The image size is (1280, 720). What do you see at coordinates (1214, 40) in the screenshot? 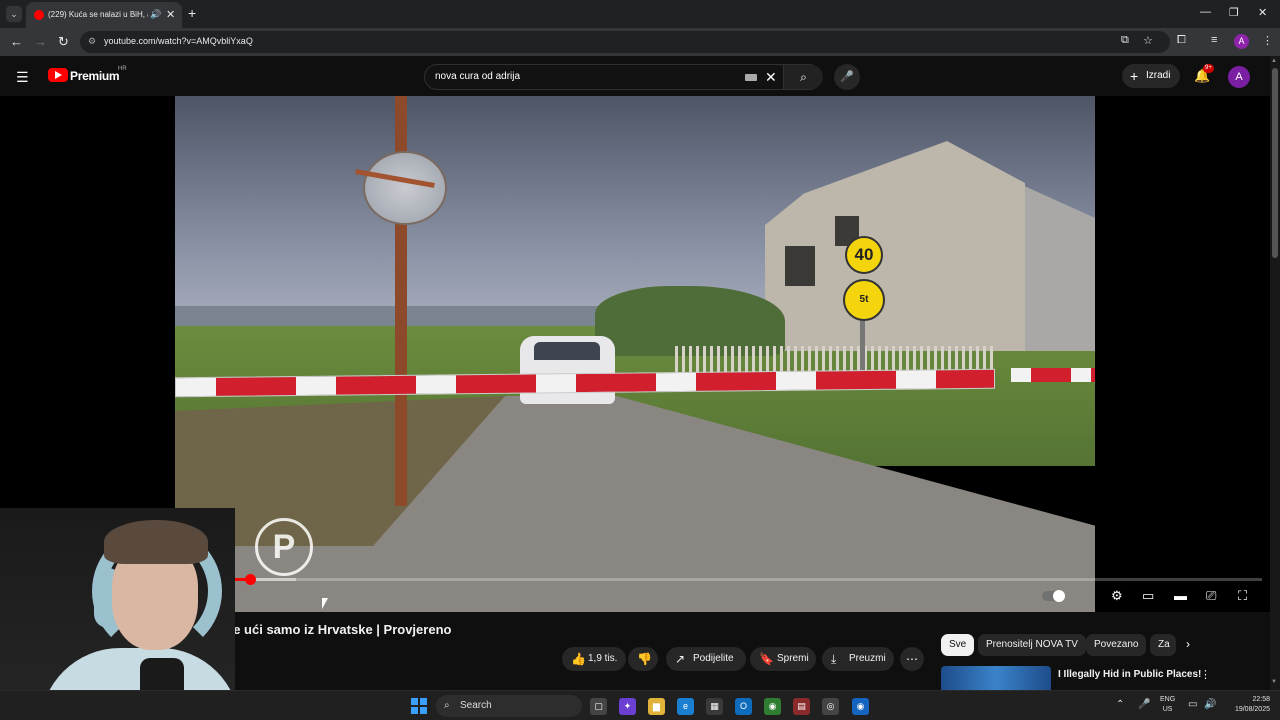
I see `media-controls-icon: ≡` at bounding box center [1214, 40].